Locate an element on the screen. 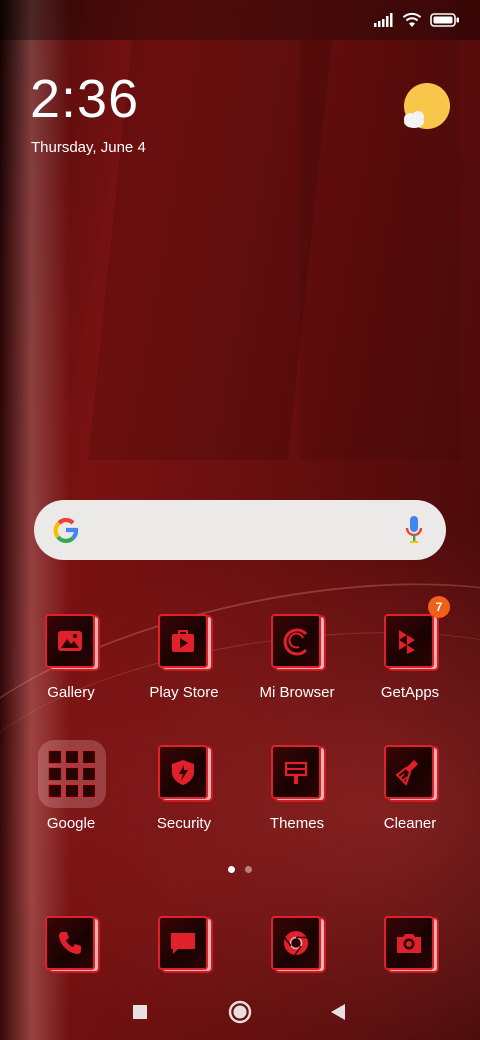 The height and width of the screenshot is (1040, 480). getapps-icon is located at coordinates (409, 641).